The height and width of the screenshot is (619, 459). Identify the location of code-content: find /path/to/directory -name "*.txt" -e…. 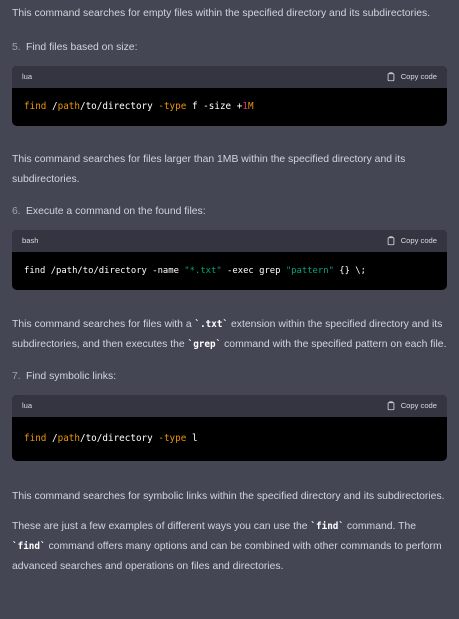
(229, 271).